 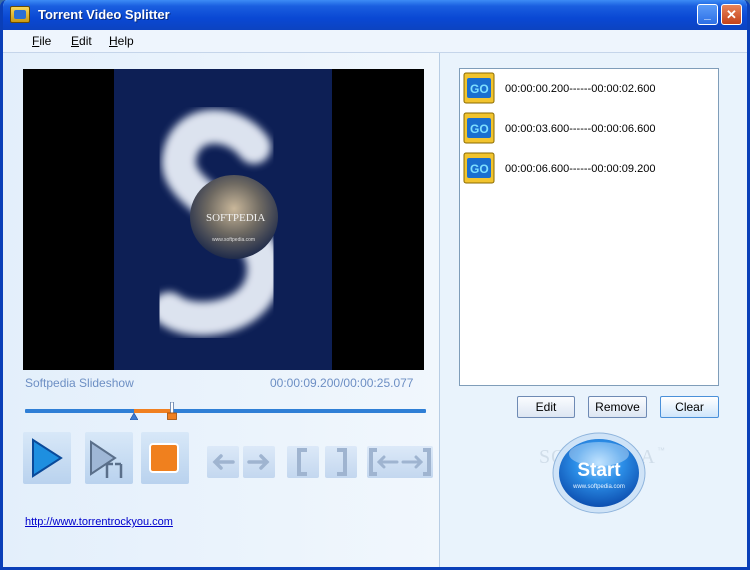 I want to click on bracket-arrows-icon, so click(x=400, y=462).